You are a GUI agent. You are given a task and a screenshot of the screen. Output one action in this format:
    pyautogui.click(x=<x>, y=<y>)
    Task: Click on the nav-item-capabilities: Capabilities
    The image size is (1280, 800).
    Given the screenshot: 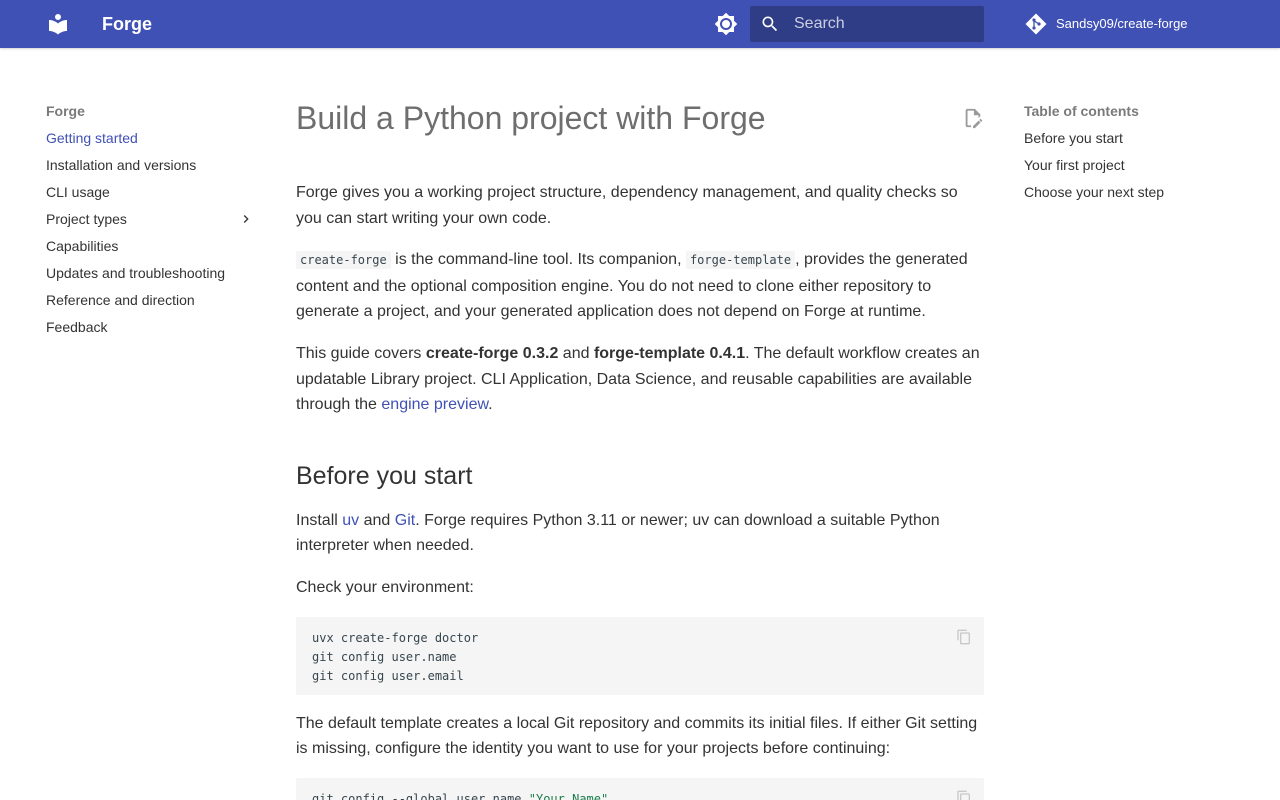 What is the action you would take?
    pyautogui.click(x=153, y=246)
    